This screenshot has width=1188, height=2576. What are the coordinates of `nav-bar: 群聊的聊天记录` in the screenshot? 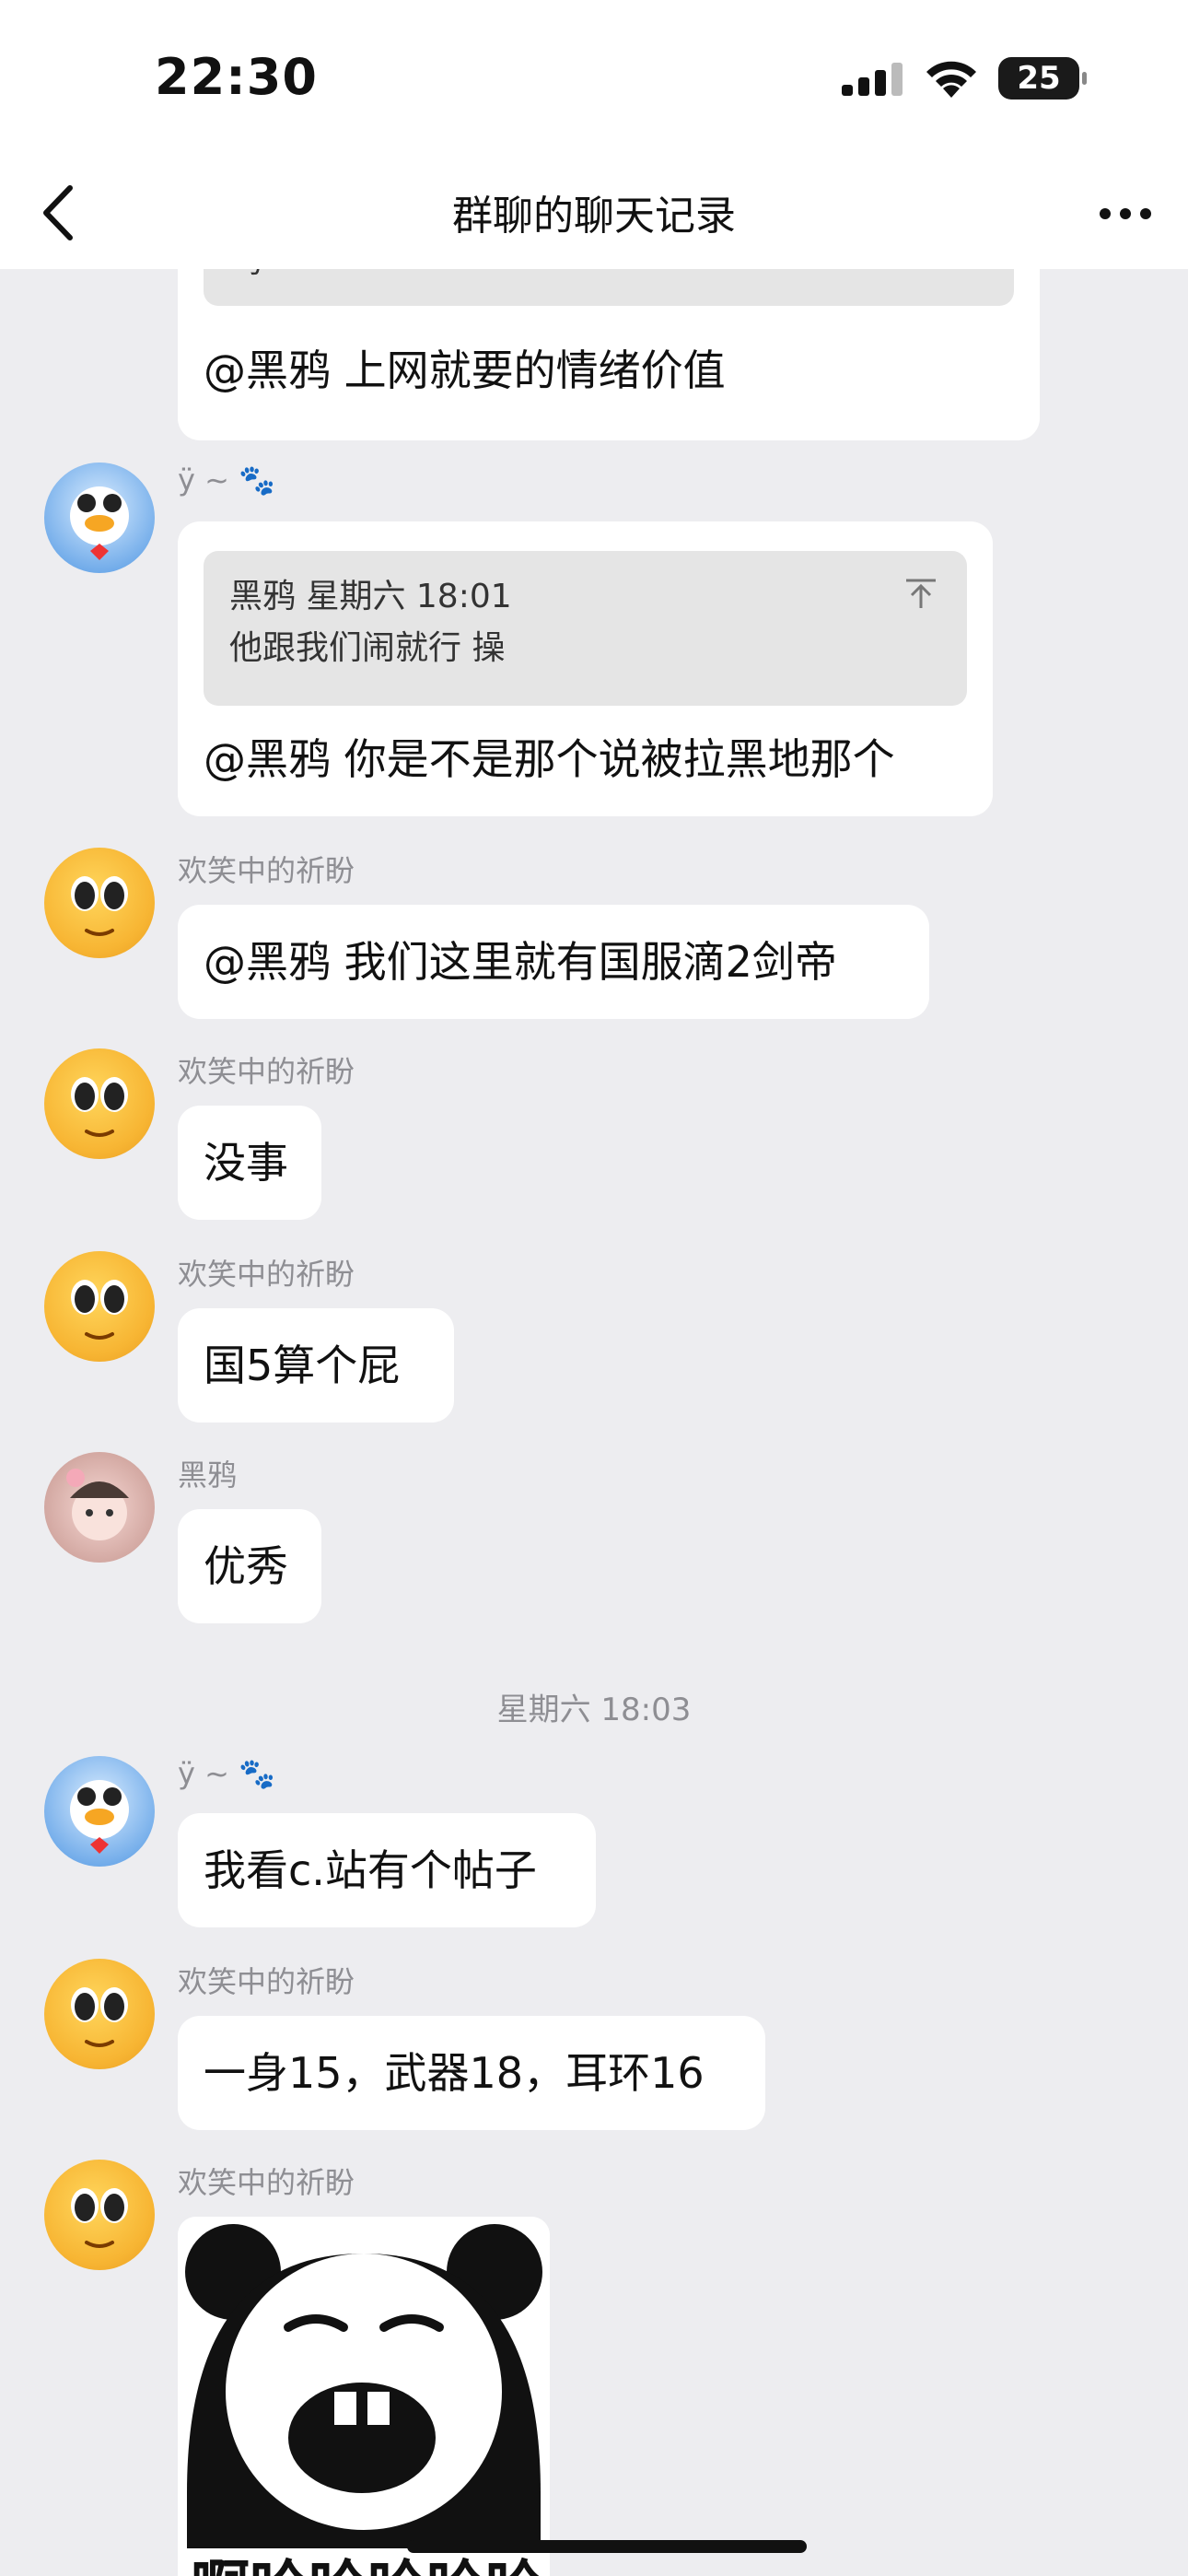 It's located at (594, 213).